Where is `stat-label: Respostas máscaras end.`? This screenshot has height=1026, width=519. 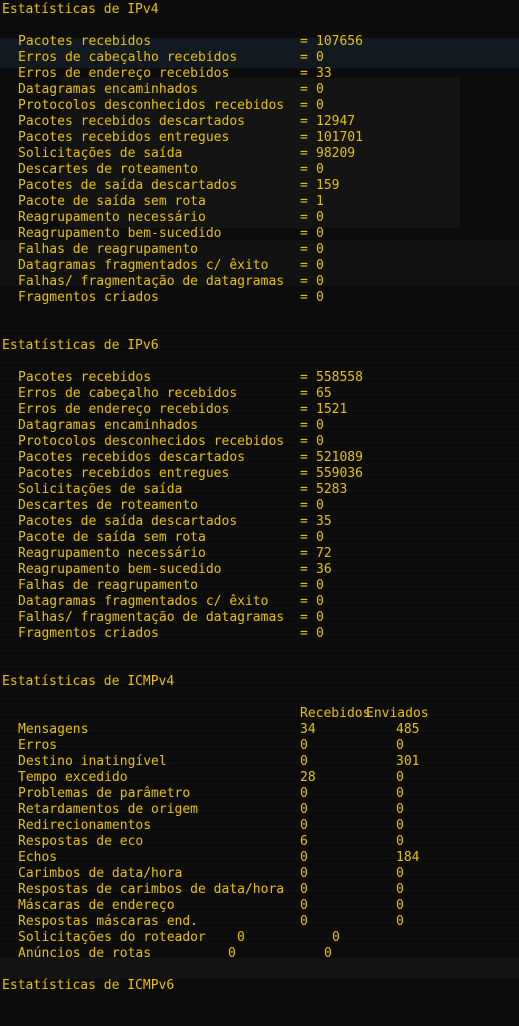
stat-label: Respostas máscaras end. is located at coordinates (108, 921).